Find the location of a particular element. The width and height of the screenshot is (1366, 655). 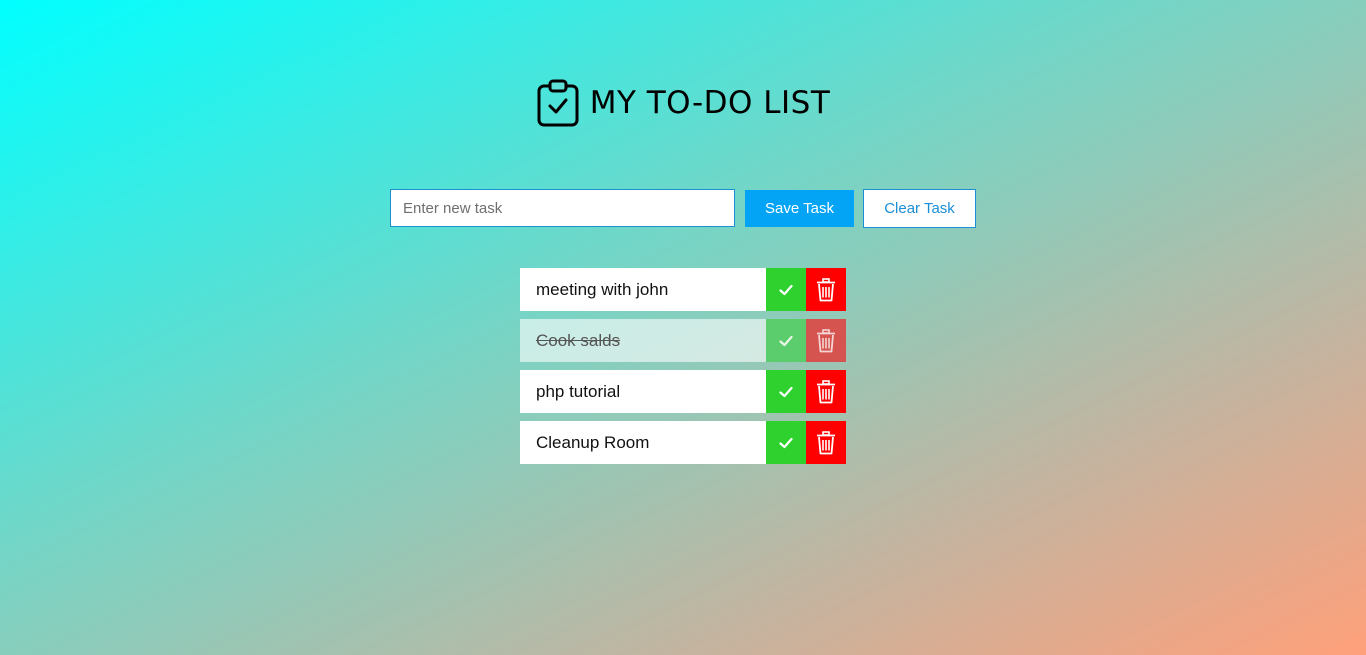

task-text: php tutorial is located at coordinates (643, 391).